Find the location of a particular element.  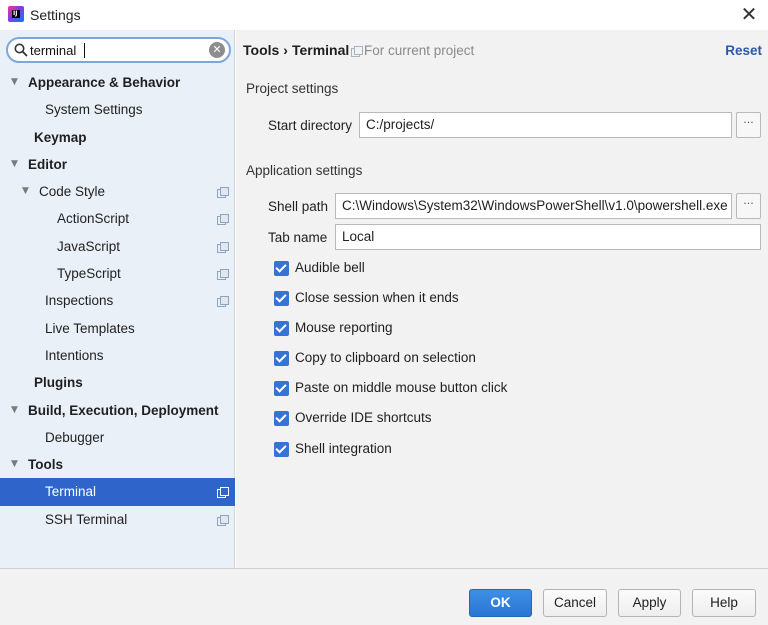

tree-item-build-execution-deployment: ▼ Build, Execution, Deployment is located at coordinates (117, 410).